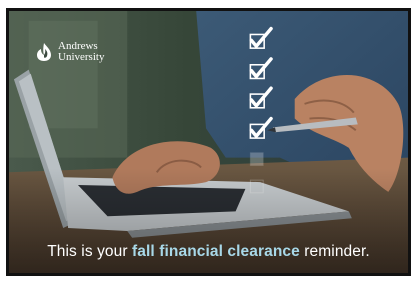  I want to click on brand-name-line2: University, so click(81, 57).